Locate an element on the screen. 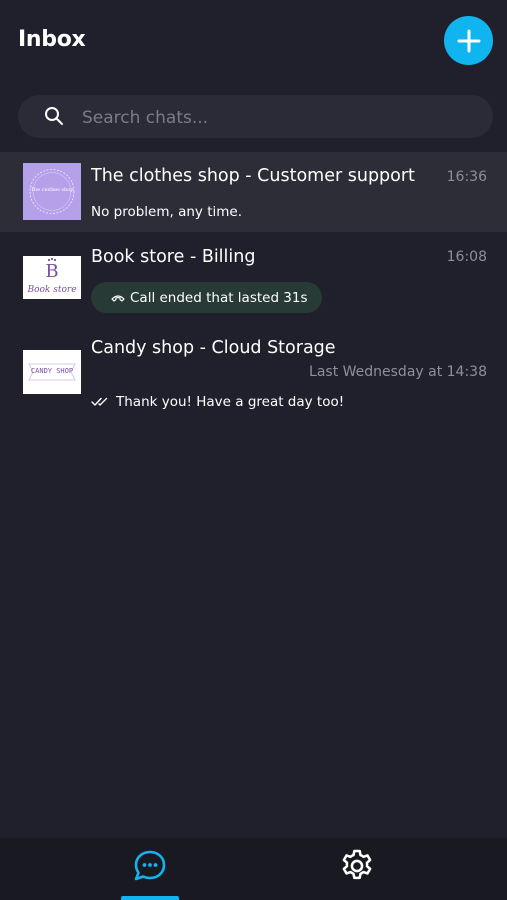 The height and width of the screenshot is (900, 507). avatar-logo-text: Book store is located at coordinates (52, 290).